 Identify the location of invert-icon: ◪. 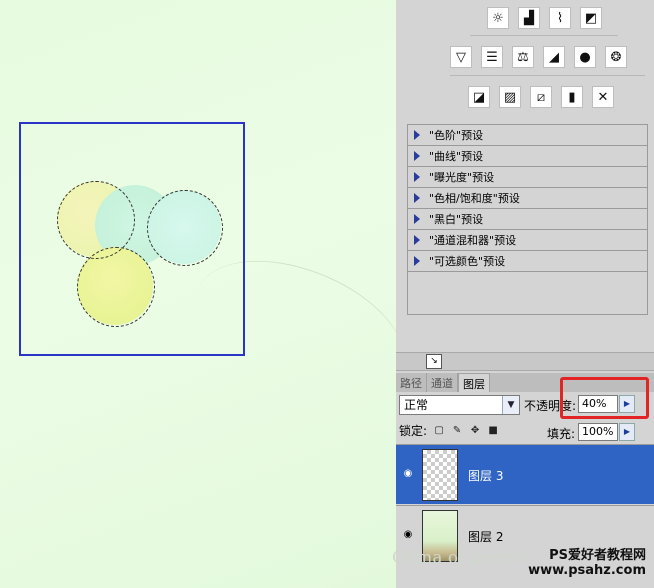
(479, 97).